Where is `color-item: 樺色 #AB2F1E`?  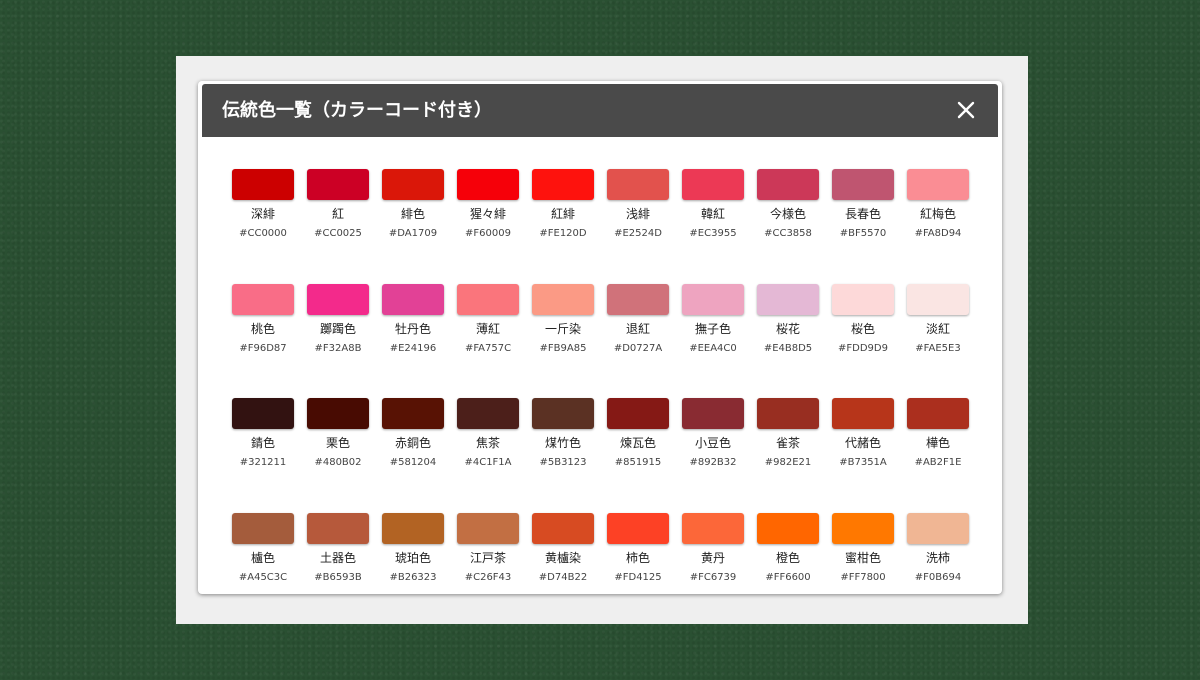
color-item: 樺色 #AB2F1E is located at coordinates (938, 433).